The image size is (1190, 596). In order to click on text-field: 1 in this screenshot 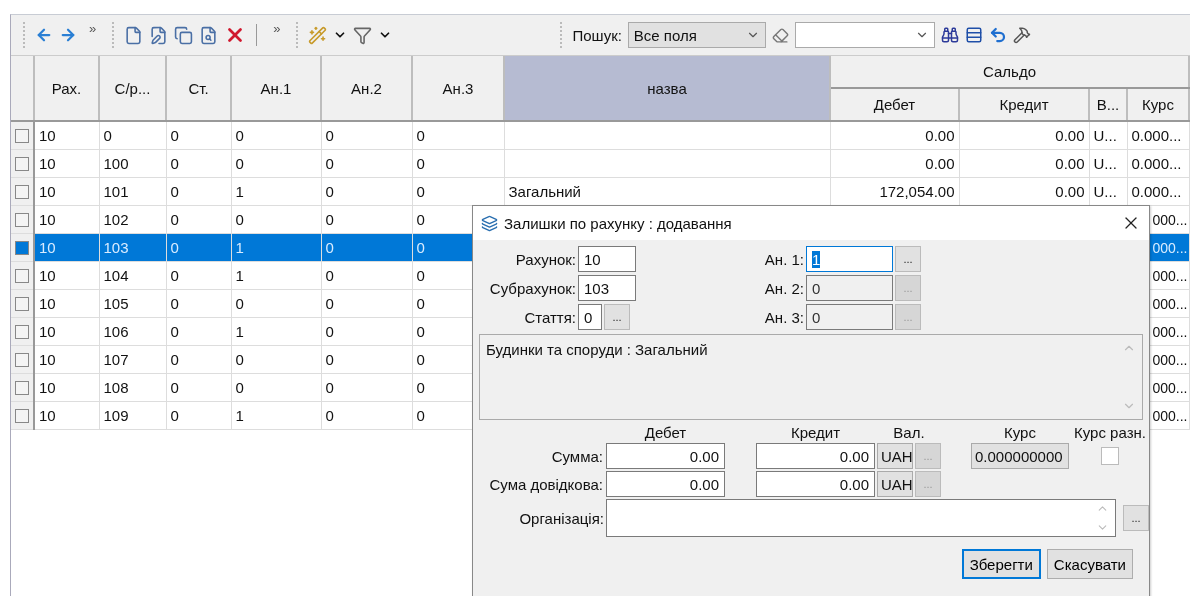, I will do `click(849, 259)`.